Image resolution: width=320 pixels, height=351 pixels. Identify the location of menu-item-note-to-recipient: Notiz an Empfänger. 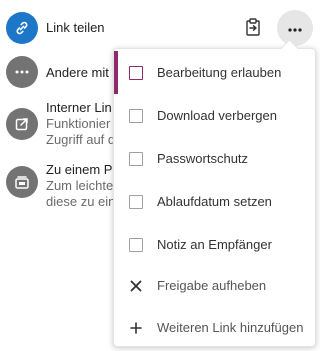
(214, 244).